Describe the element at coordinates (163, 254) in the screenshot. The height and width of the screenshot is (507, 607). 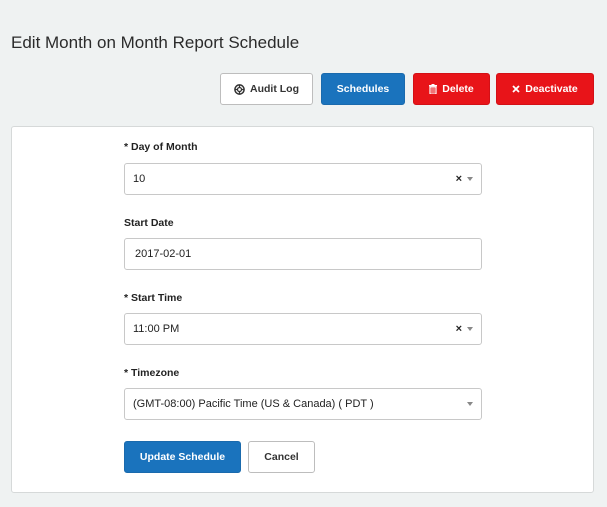
I see `start-date-value: 2017-02-01` at that location.